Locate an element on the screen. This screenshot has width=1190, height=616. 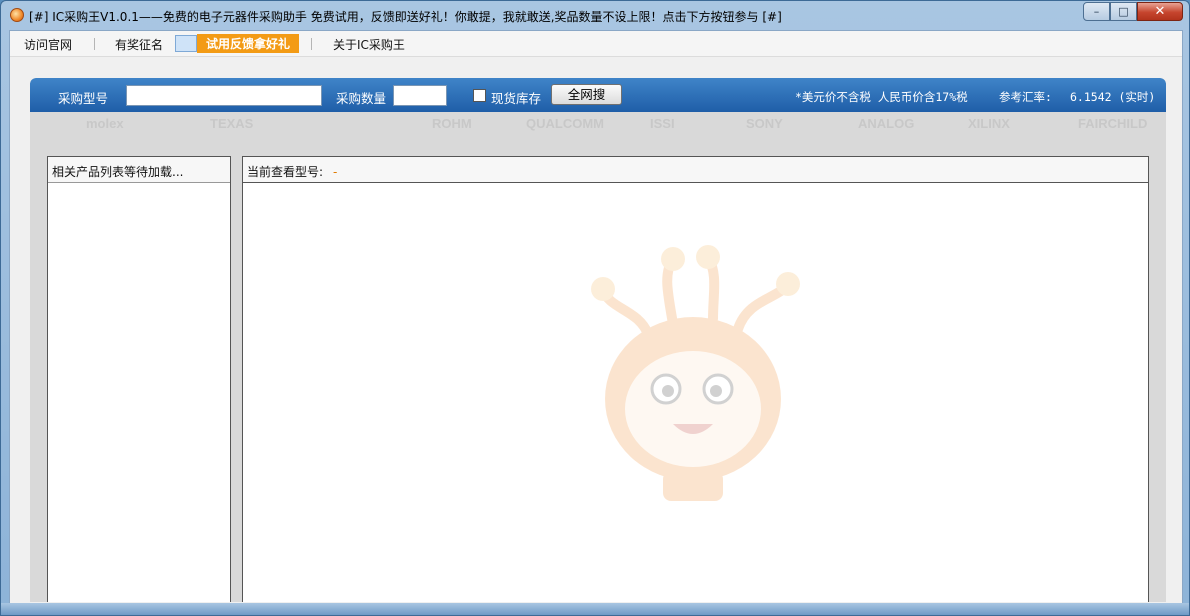
search-all-button: 全网搜 is located at coordinates (586, 94).